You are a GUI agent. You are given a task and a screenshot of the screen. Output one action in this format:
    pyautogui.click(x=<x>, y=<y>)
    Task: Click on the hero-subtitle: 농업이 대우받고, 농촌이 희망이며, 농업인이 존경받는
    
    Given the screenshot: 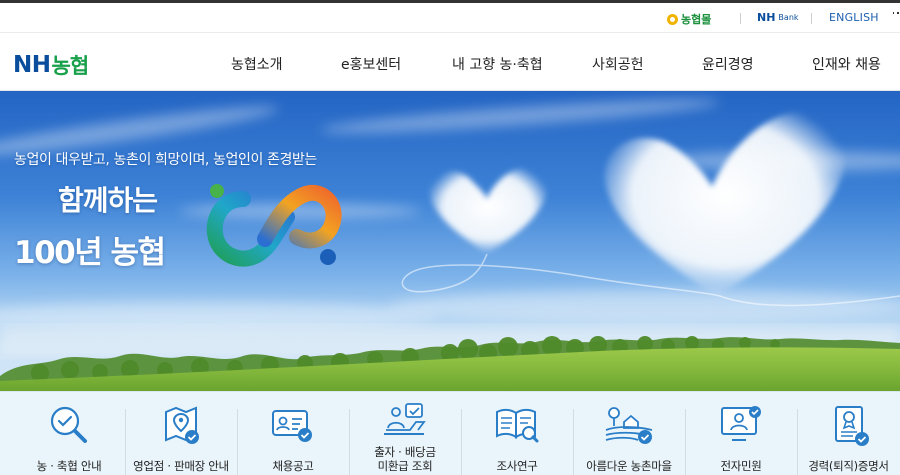 What is the action you would take?
    pyautogui.click(x=165, y=160)
    